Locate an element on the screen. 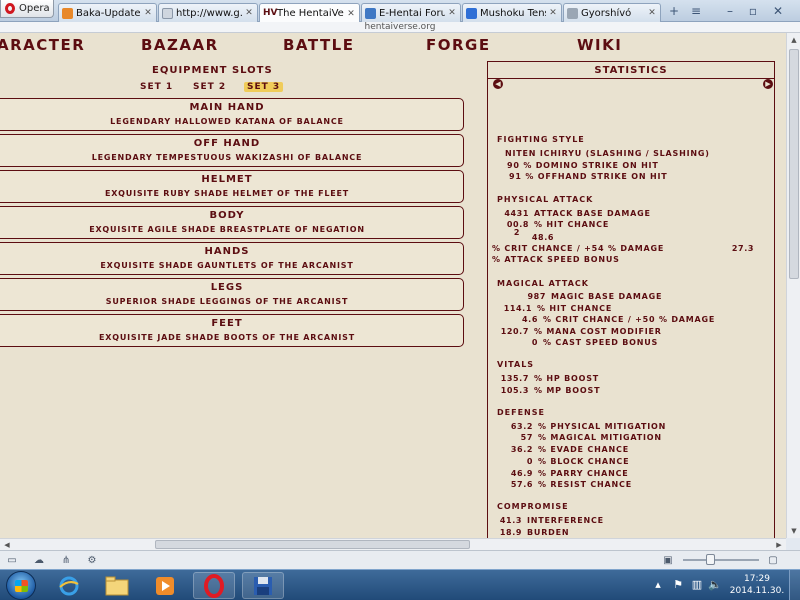 This screenshot has width=800, height=600. tab-url: http://www.g... ✕ is located at coordinates (208, 12).